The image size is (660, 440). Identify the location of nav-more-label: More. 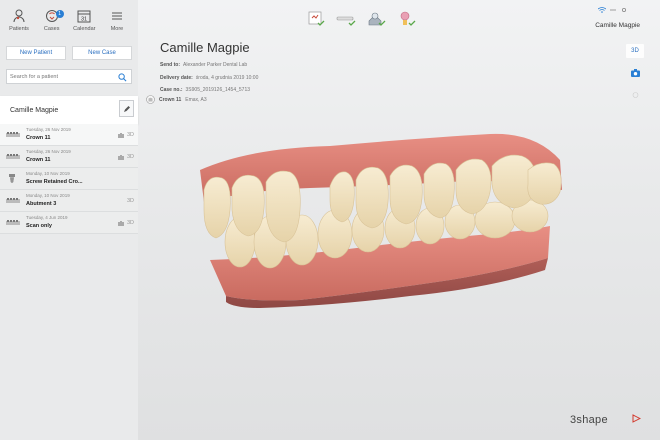
(117, 29).